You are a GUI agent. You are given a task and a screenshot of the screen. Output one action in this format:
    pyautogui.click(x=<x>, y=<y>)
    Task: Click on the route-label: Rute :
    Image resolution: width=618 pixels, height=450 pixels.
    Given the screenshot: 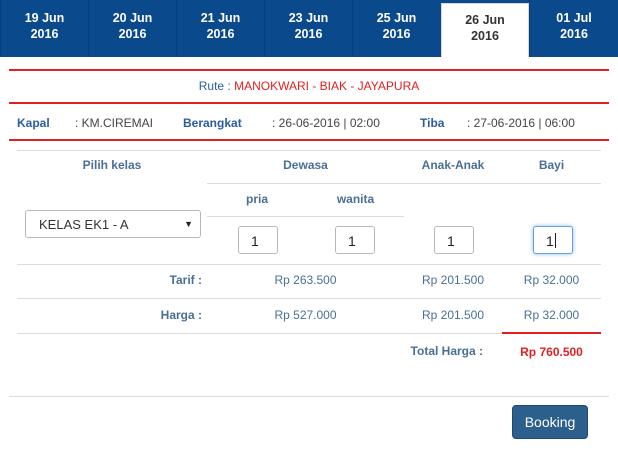 What is the action you would take?
    pyautogui.click(x=214, y=86)
    